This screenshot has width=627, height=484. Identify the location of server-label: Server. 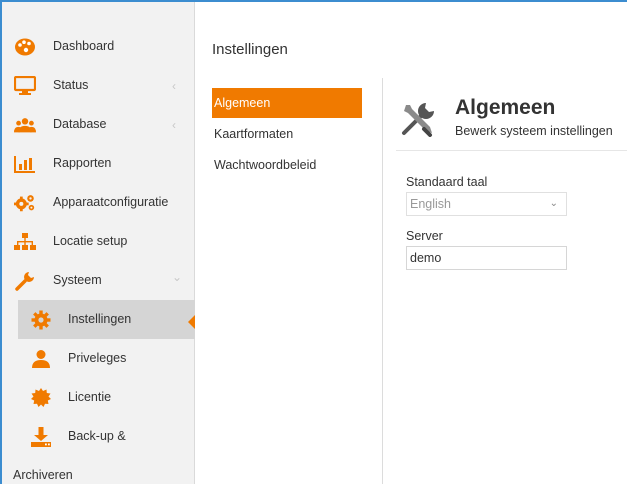
(424, 236).